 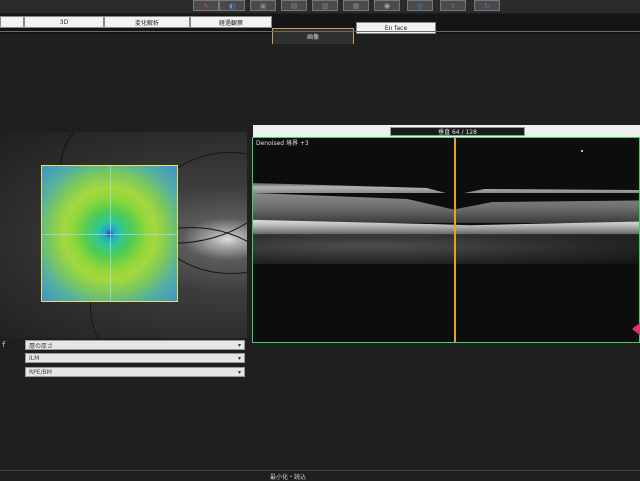 What do you see at coordinates (294, 5) in the screenshot?
I see `window-icon-2: ▤` at bounding box center [294, 5].